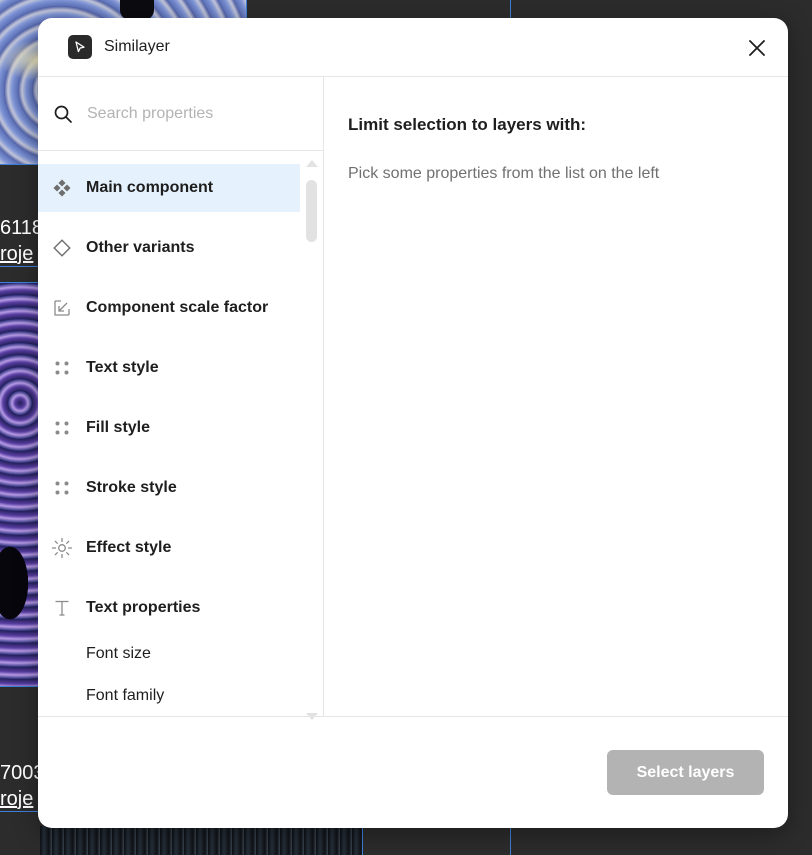  What do you see at coordinates (311, 211) in the screenshot?
I see `scroll-thumb` at bounding box center [311, 211].